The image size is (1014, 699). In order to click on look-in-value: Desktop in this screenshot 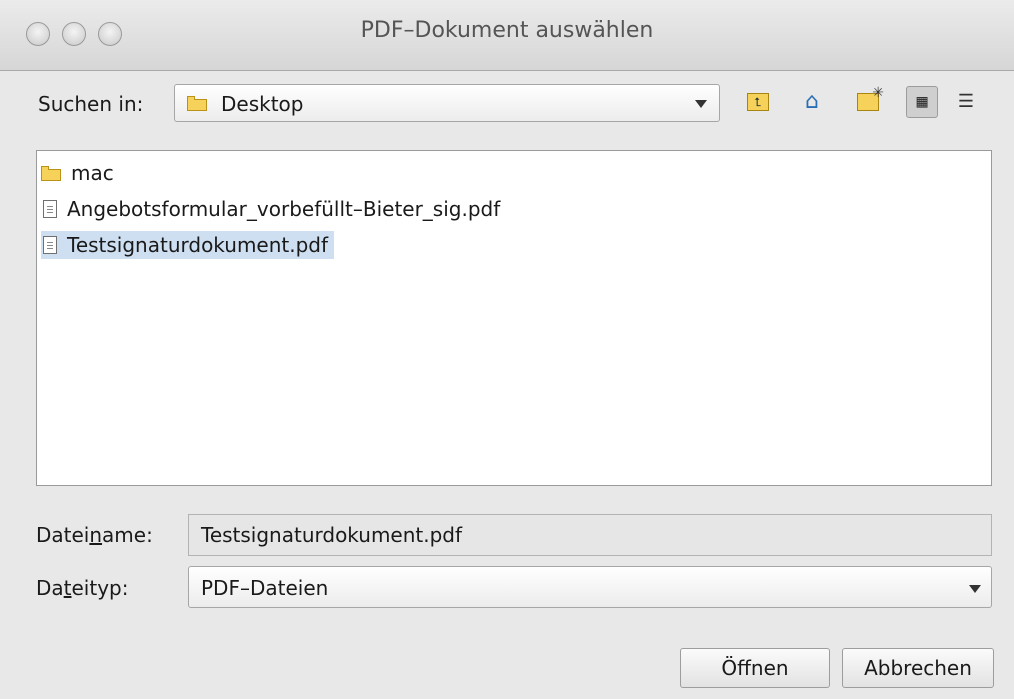, I will do `click(262, 104)`.